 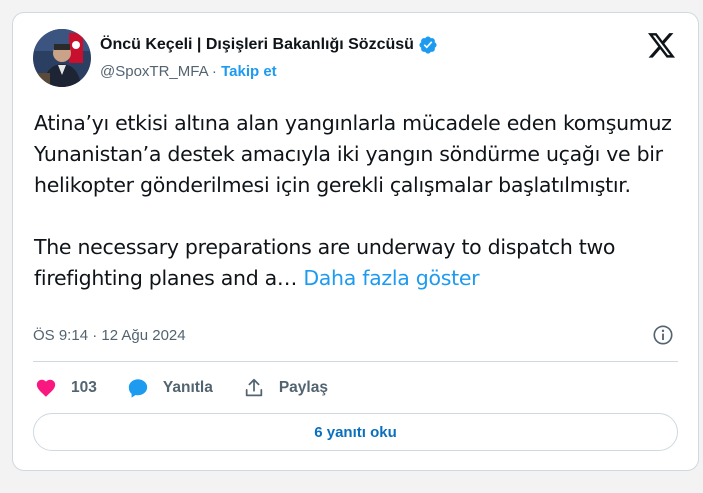 What do you see at coordinates (46, 388) in the screenshot?
I see `heart-icon` at bounding box center [46, 388].